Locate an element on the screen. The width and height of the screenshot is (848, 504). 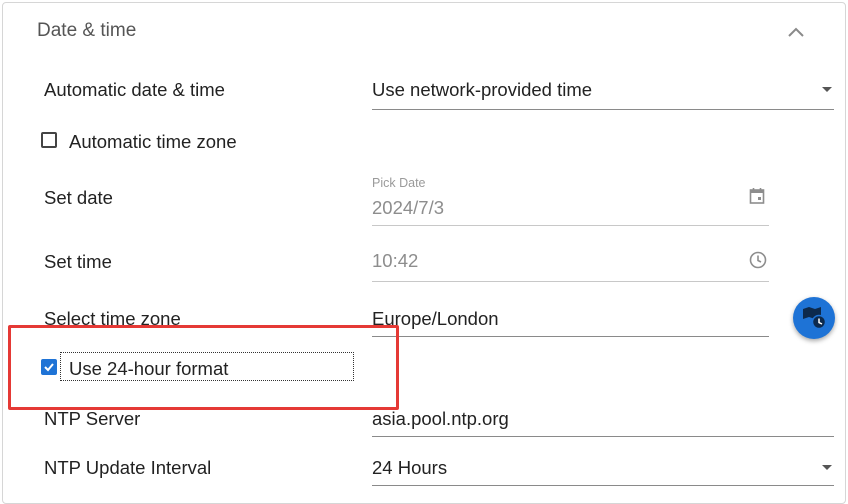
date-helper-text: Pick Date is located at coordinates (399, 183).